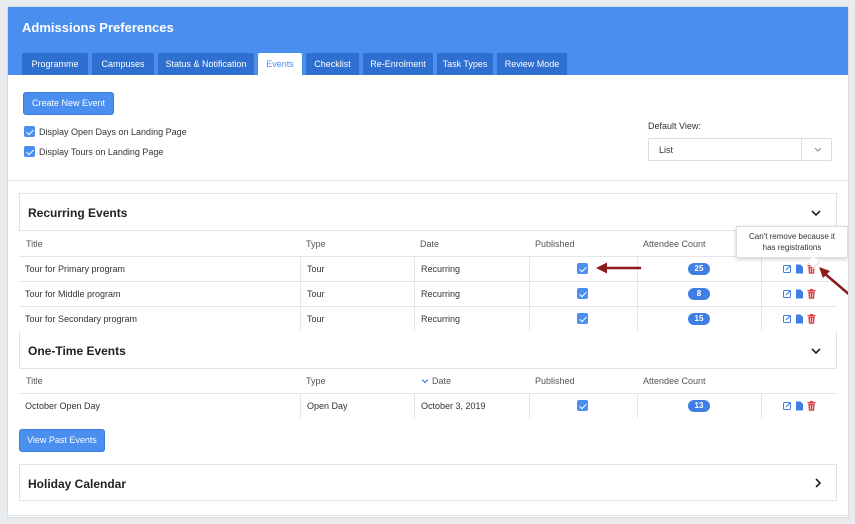  I want to click on tab-programme: Programme, so click(55, 64).